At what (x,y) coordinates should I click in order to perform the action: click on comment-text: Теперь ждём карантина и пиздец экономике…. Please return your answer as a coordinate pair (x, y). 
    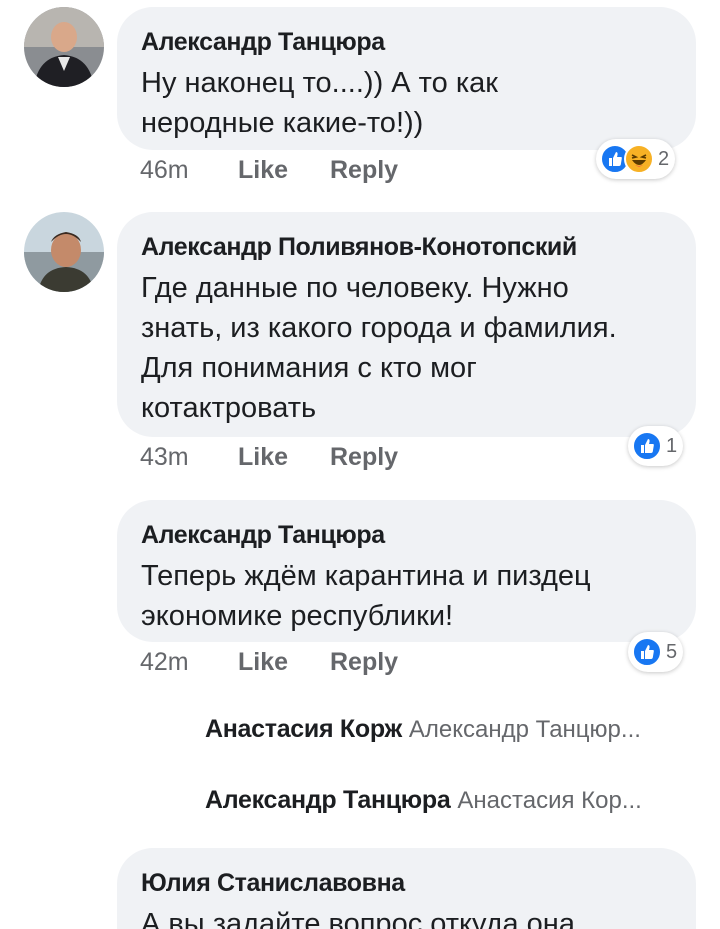
    Looking at the image, I should click on (366, 596).